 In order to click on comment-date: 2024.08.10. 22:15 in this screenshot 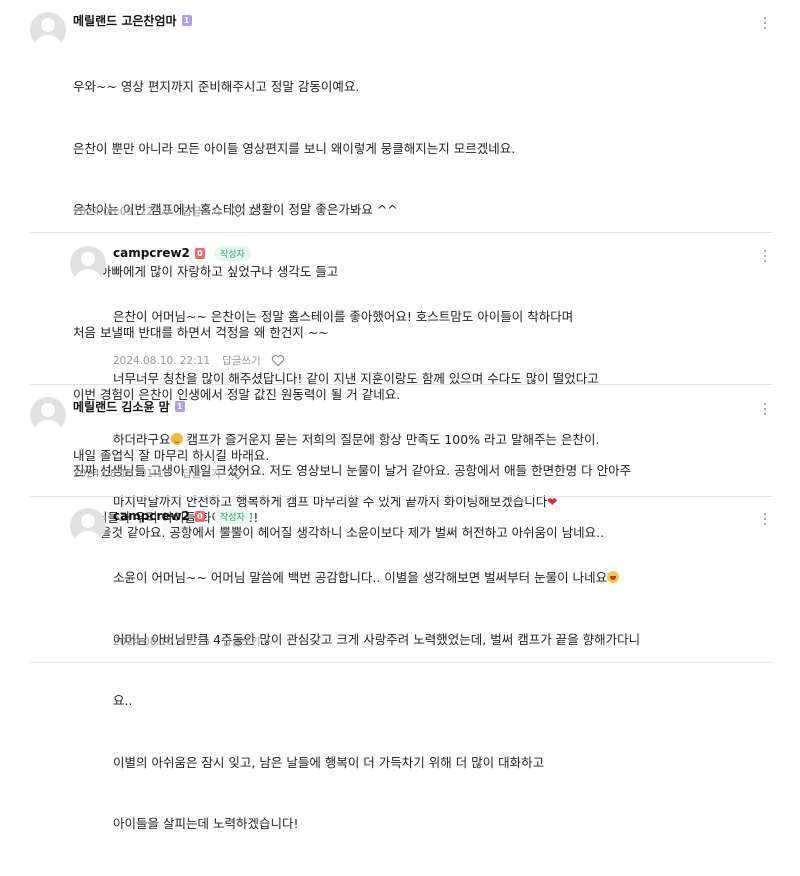, I will do `click(162, 641)`.